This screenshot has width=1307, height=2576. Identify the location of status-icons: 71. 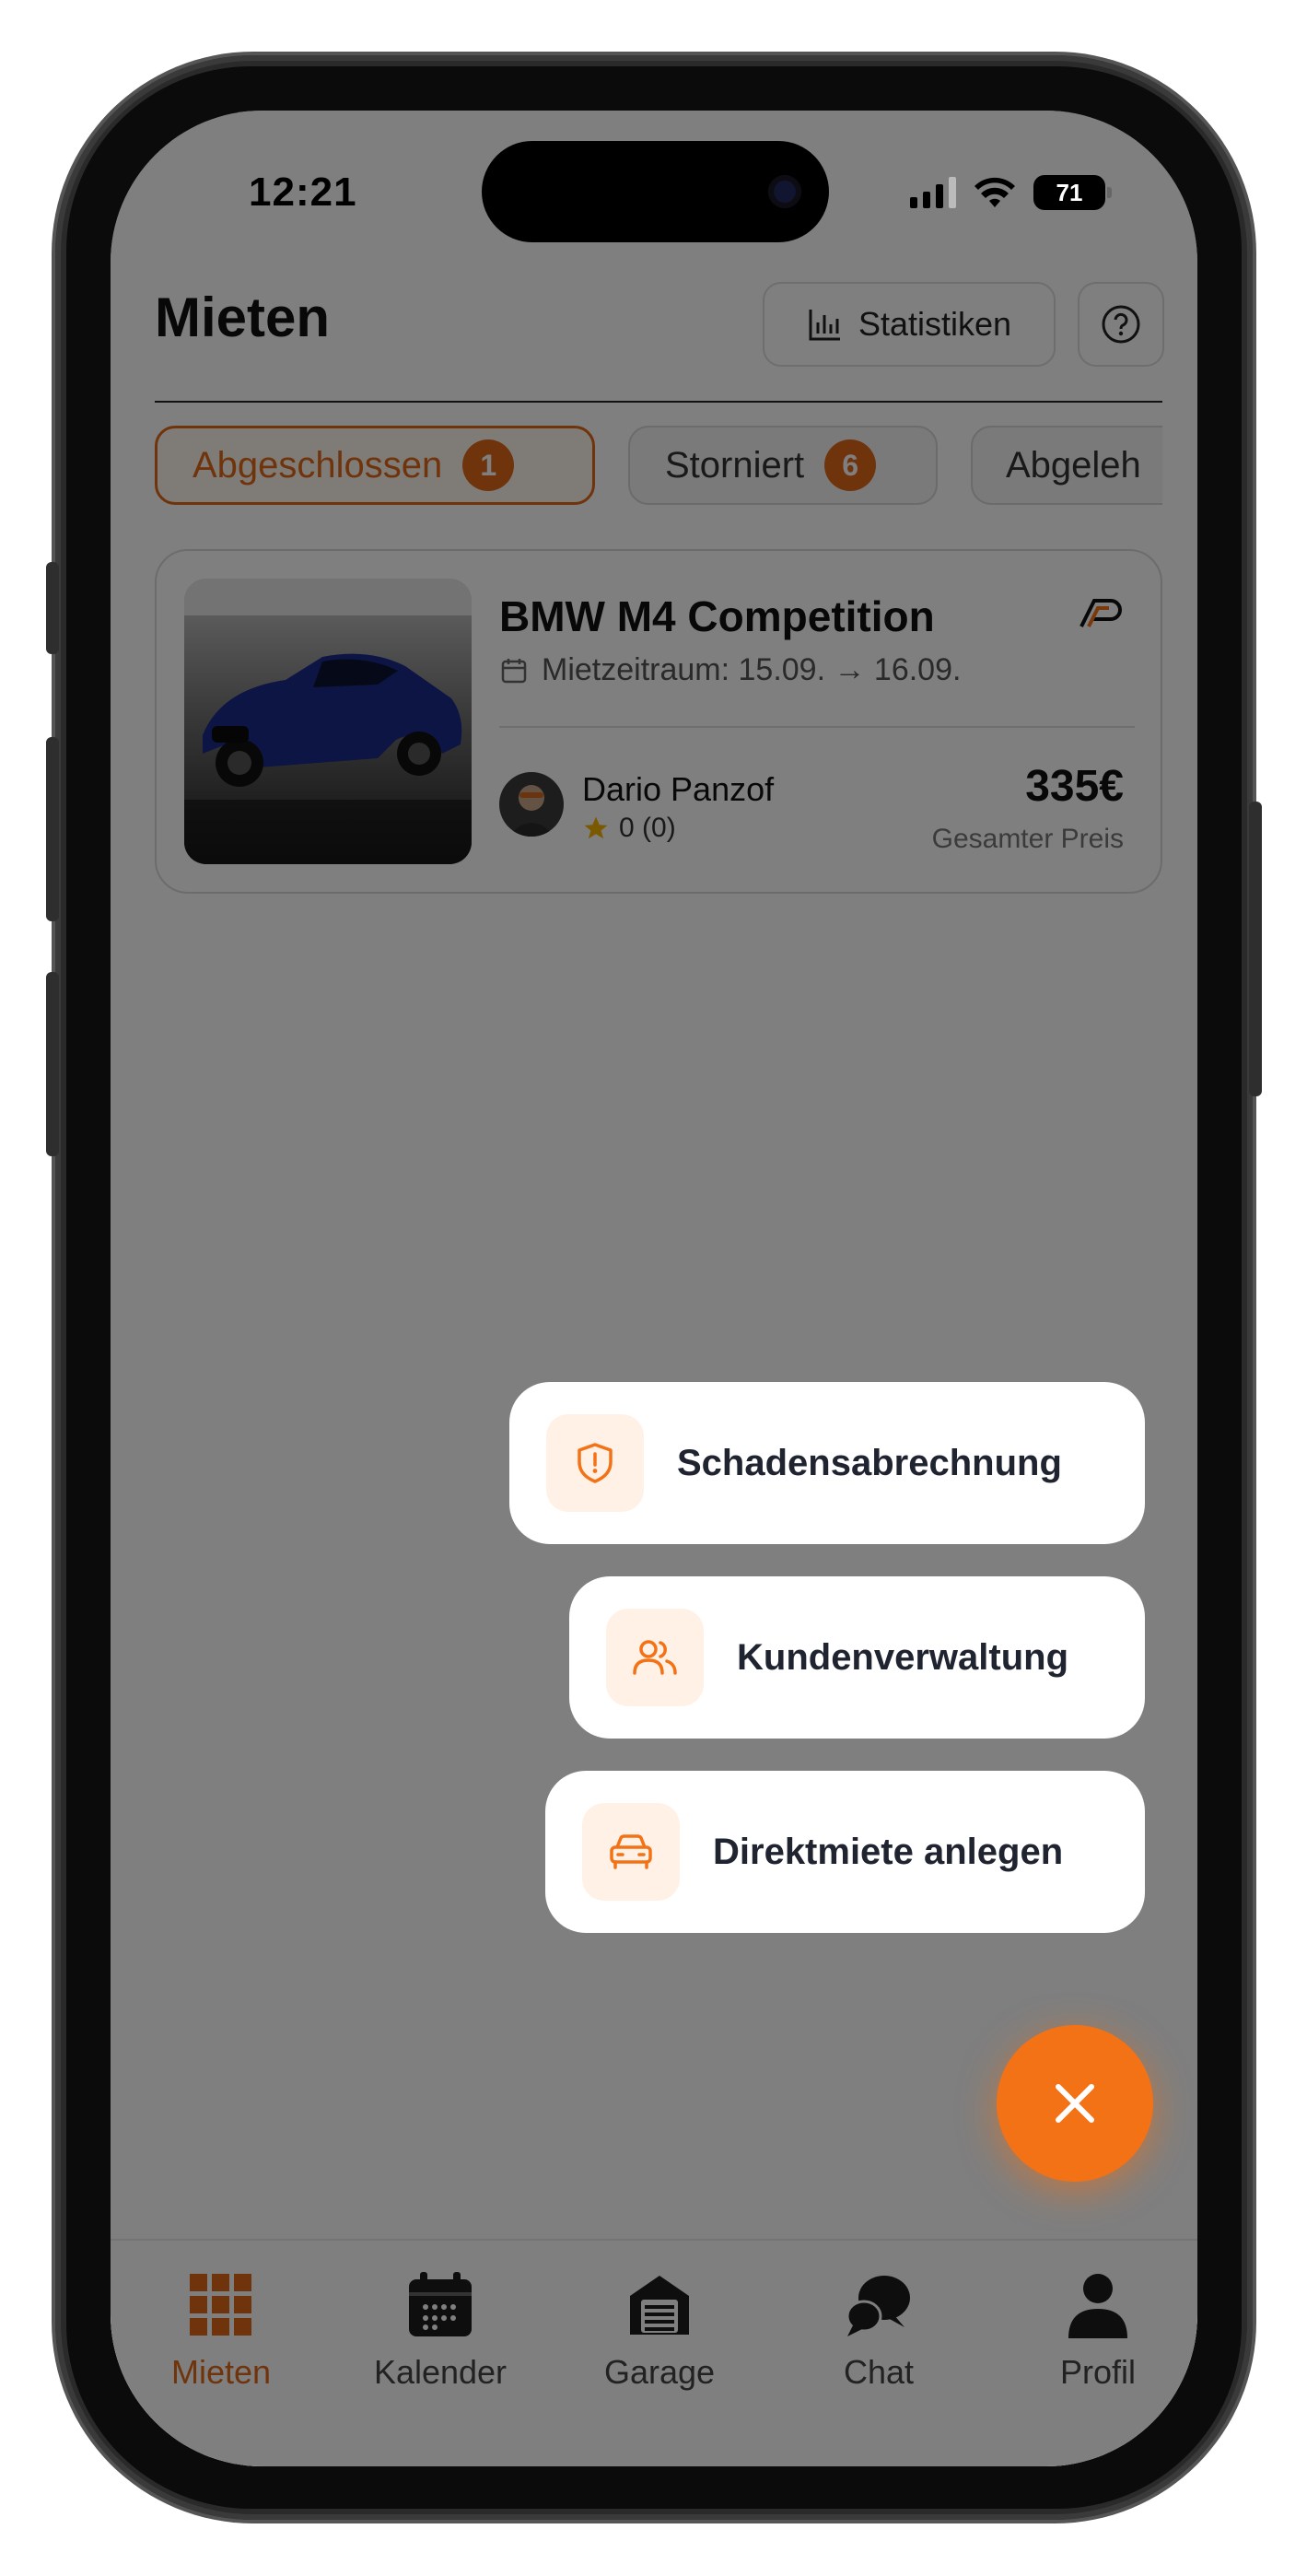
(1011, 192).